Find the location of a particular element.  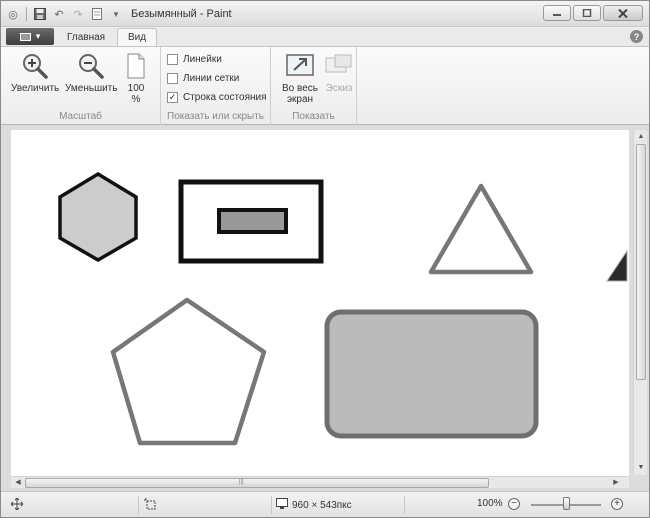

horizontal-scrollbar: ◀ ||| ▶ is located at coordinates (320, 482).